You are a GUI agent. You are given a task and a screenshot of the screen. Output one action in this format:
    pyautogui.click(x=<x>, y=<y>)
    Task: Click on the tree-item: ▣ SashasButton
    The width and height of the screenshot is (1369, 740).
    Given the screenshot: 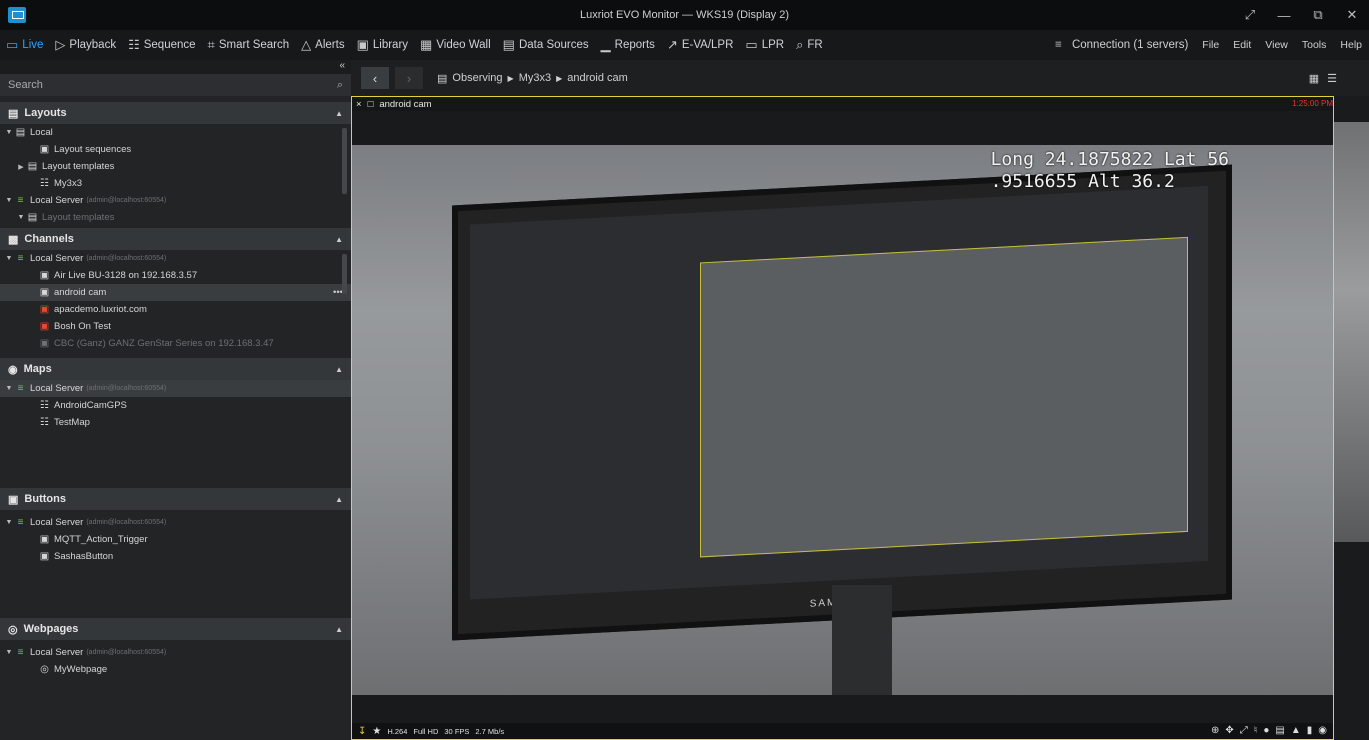 What is the action you would take?
    pyautogui.click(x=175, y=556)
    